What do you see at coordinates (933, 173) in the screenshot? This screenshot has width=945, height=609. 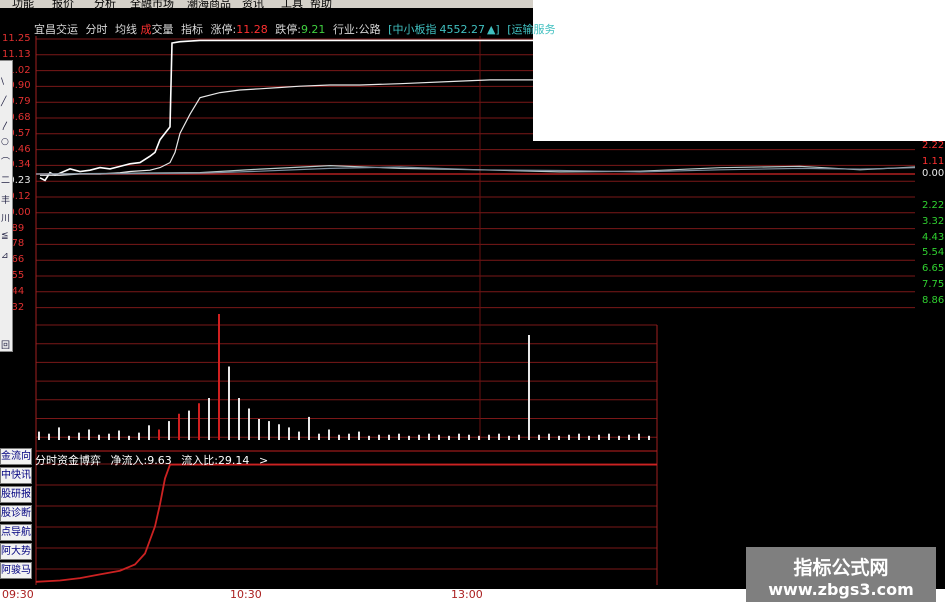 I see `percent-tick-label: 0.00` at bounding box center [933, 173].